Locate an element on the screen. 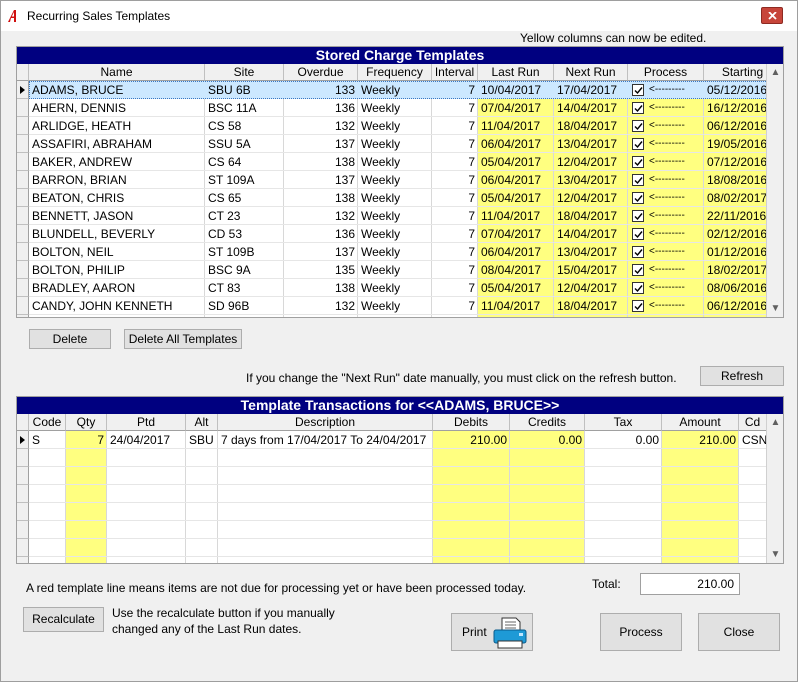 The width and height of the screenshot is (798, 682). cell-debits: 210.00 is located at coordinates (471, 440).